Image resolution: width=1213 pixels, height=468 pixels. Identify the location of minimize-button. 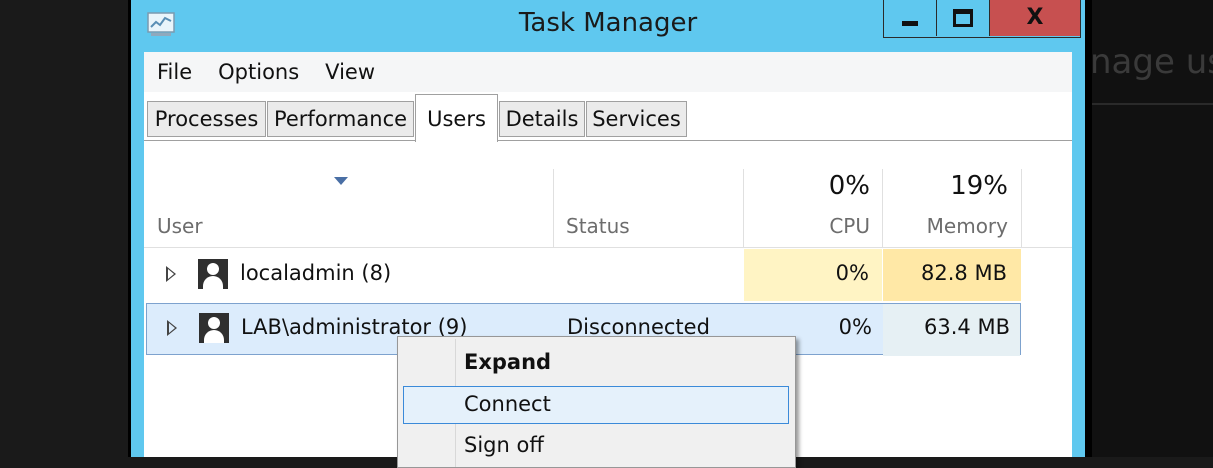
(910, 18).